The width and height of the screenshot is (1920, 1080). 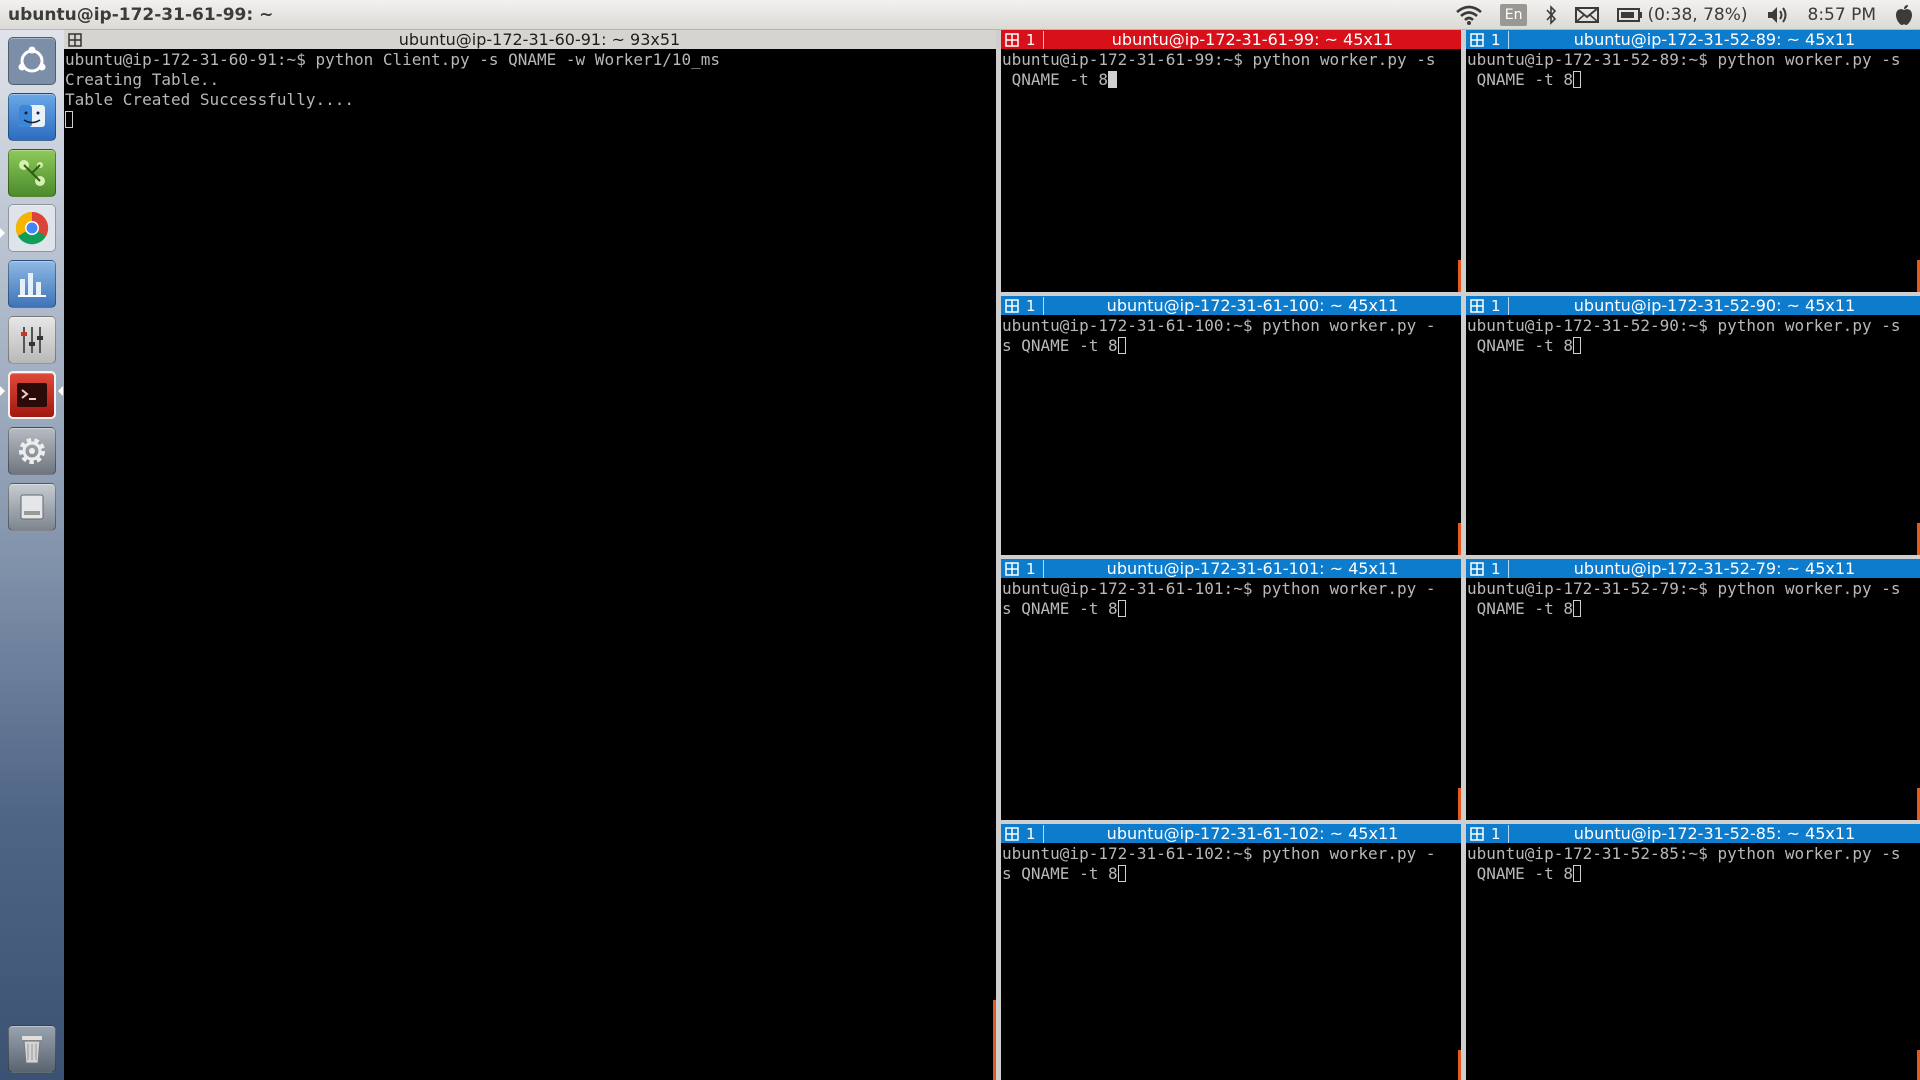 I want to click on battery-indicator: (0:38, 78%), so click(x=1682, y=15).